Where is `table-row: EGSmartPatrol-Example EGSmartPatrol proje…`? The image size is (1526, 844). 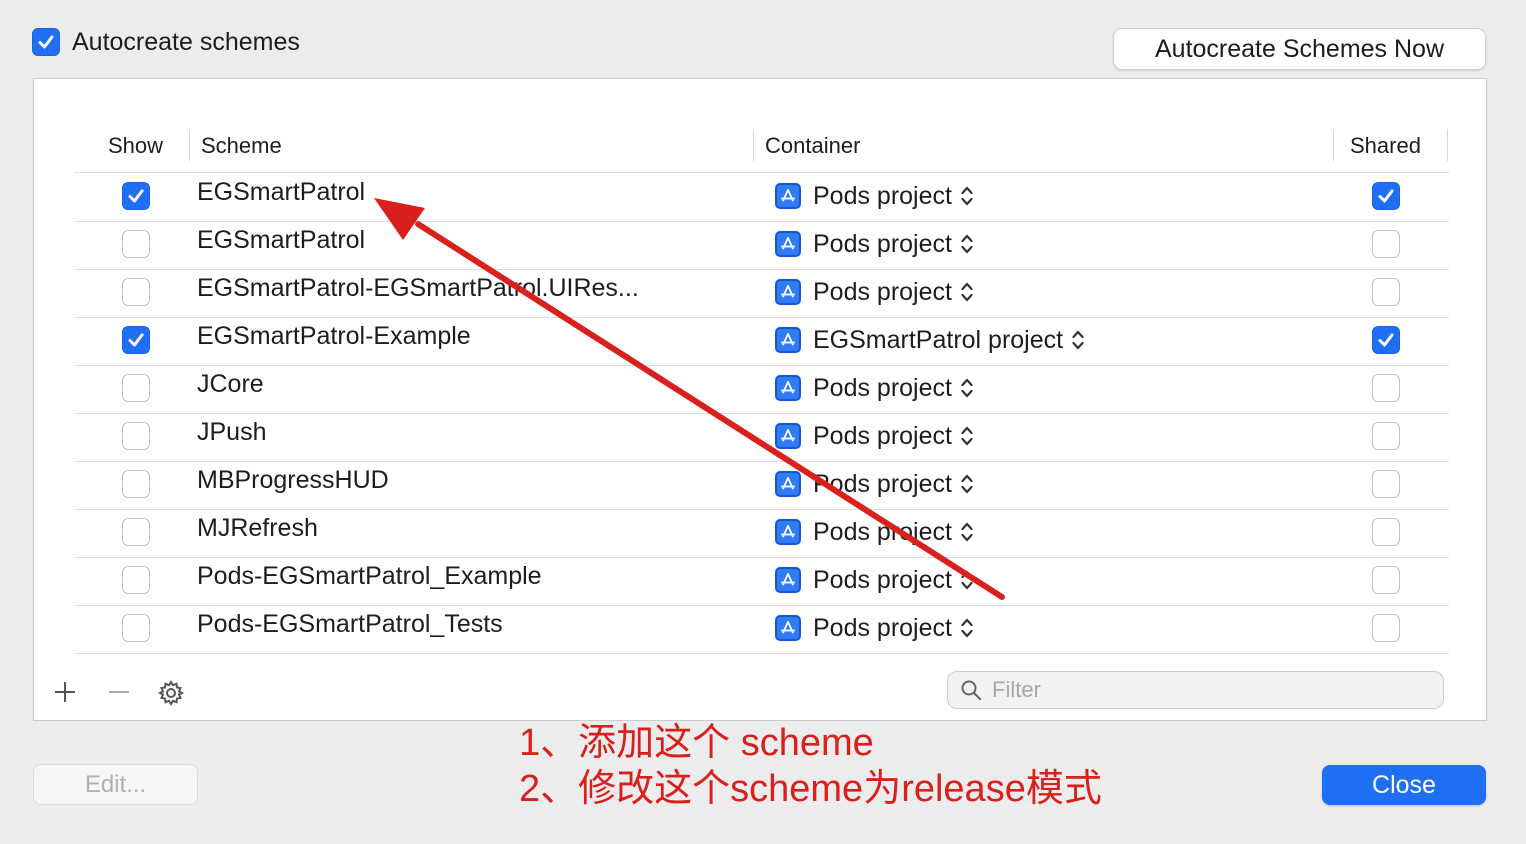
table-row: EGSmartPatrol-Example EGSmartPatrol proje… is located at coordinates (761, 341).